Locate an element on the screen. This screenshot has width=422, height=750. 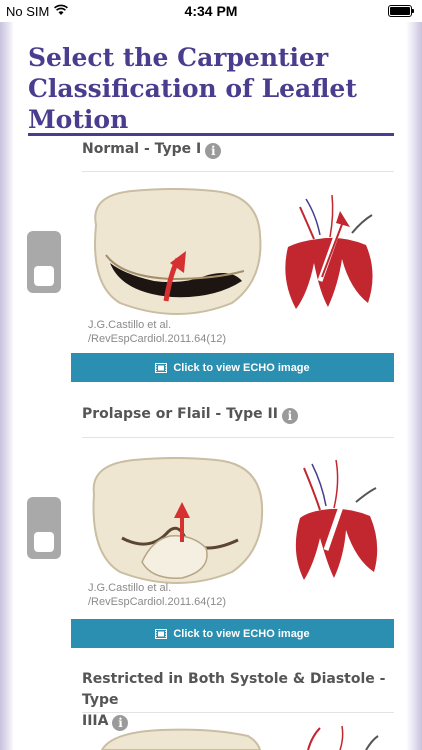
title-divider is located at coordinates (211, 134).